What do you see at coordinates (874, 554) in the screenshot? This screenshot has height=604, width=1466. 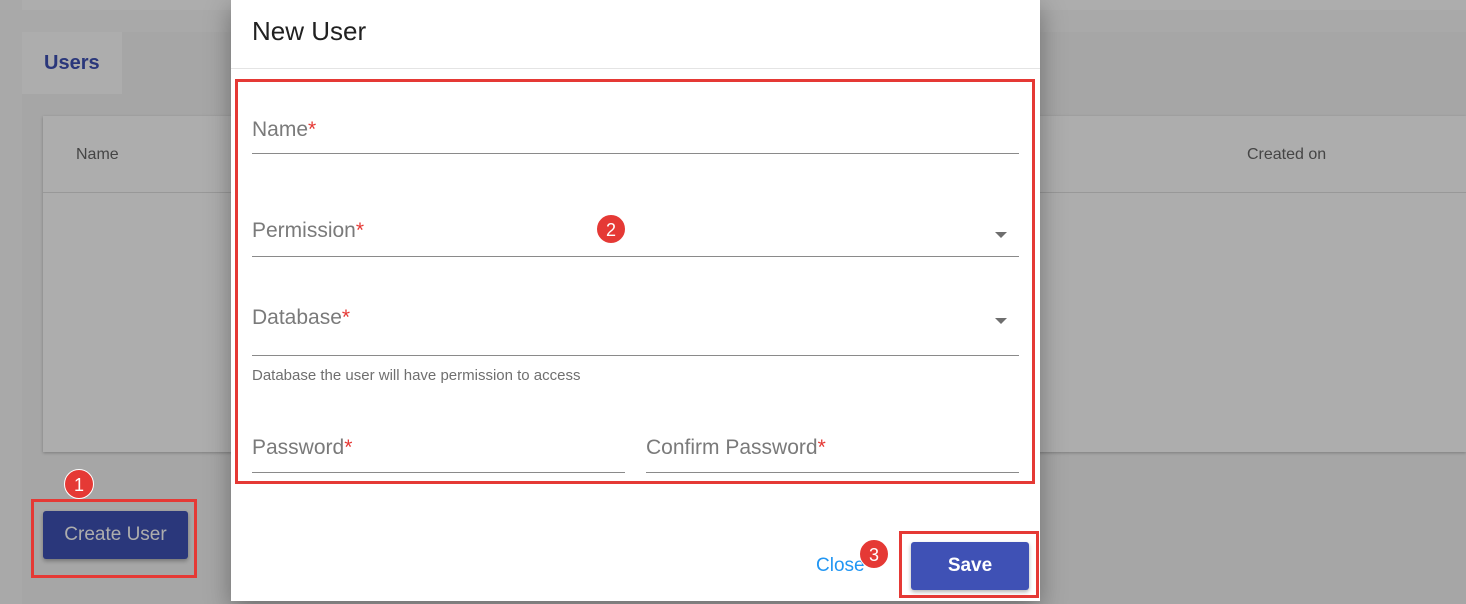 I see `annotation-badge-3: 3` at bounding box center [874, 554].